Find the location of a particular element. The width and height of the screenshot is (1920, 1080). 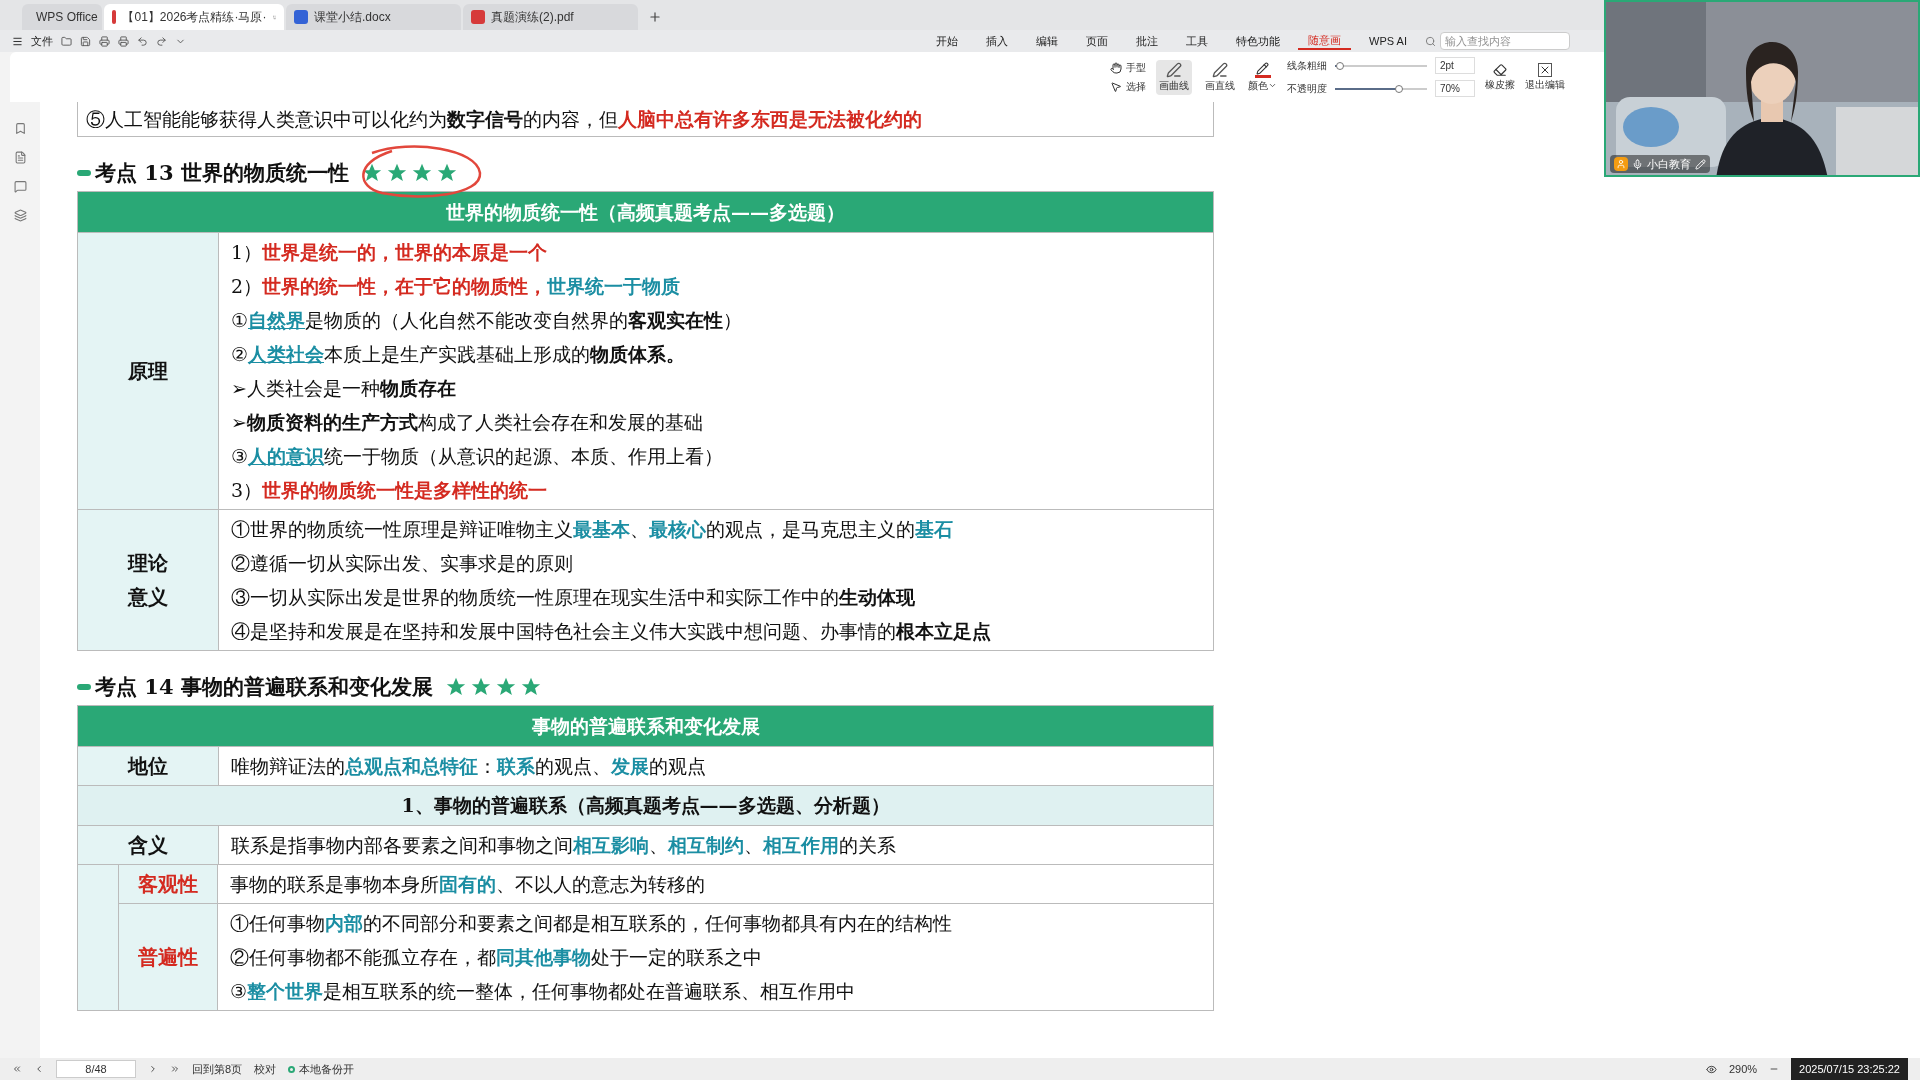

curve-tool-button: 画曲线 is located at coordinates (1174, 77).